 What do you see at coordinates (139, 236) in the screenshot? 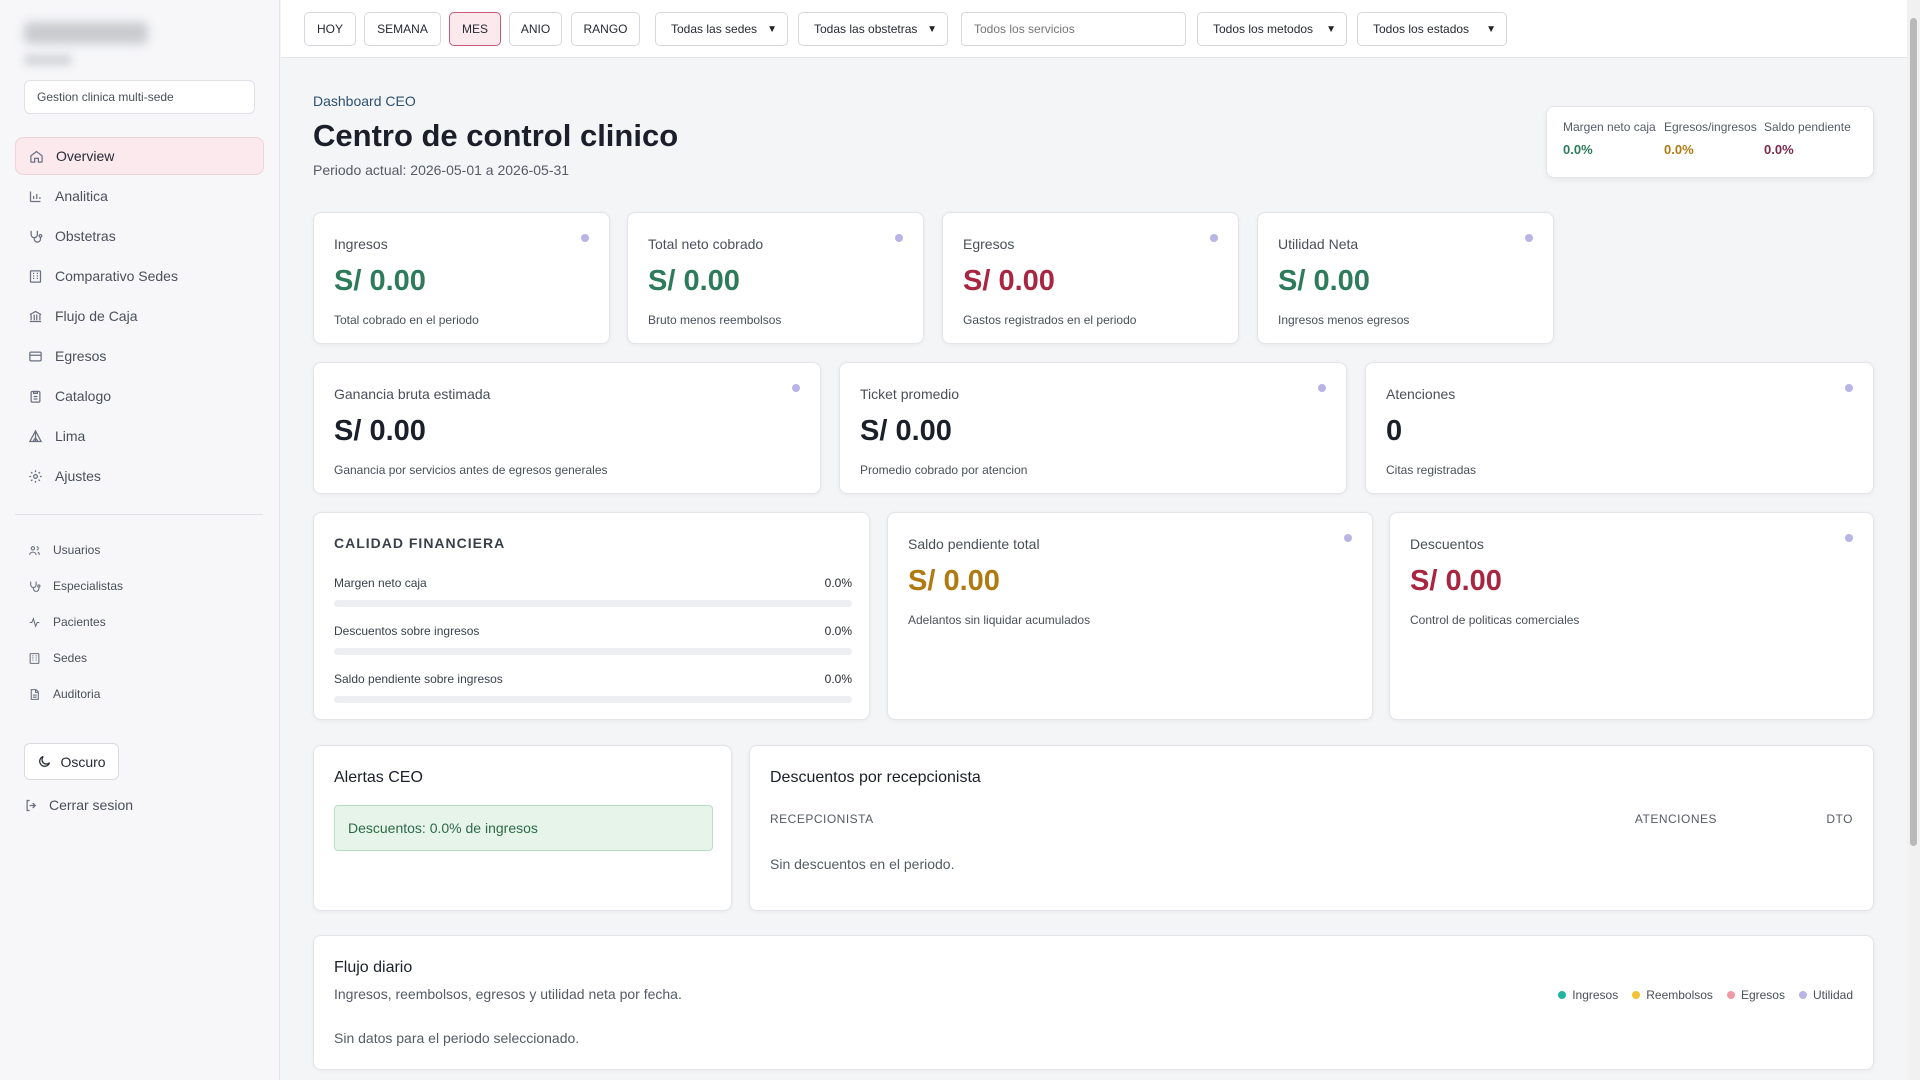
I see `nav-item-obstetras: Obstetras` at bounding box center [139, 236].